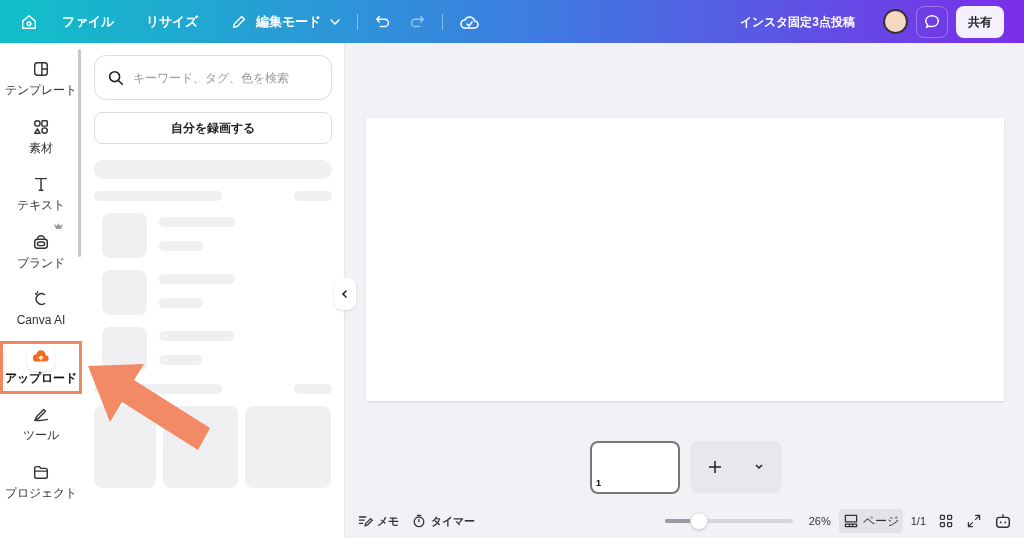  Describe the element at coordinates (41, 482) in the screenshot. I see `sidebar-item: プロジェクト` at that location.